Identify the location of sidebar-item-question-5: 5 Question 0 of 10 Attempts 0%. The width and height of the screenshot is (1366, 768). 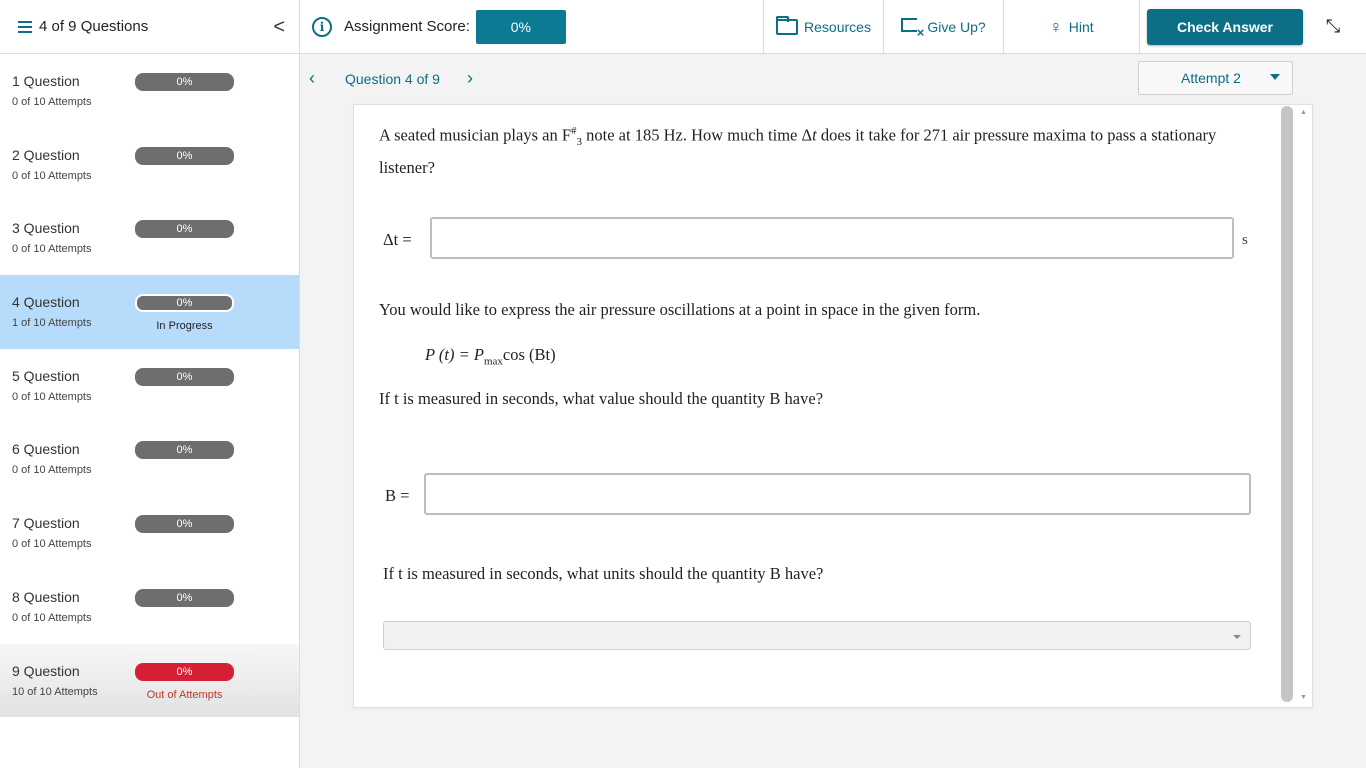
(149, 386).